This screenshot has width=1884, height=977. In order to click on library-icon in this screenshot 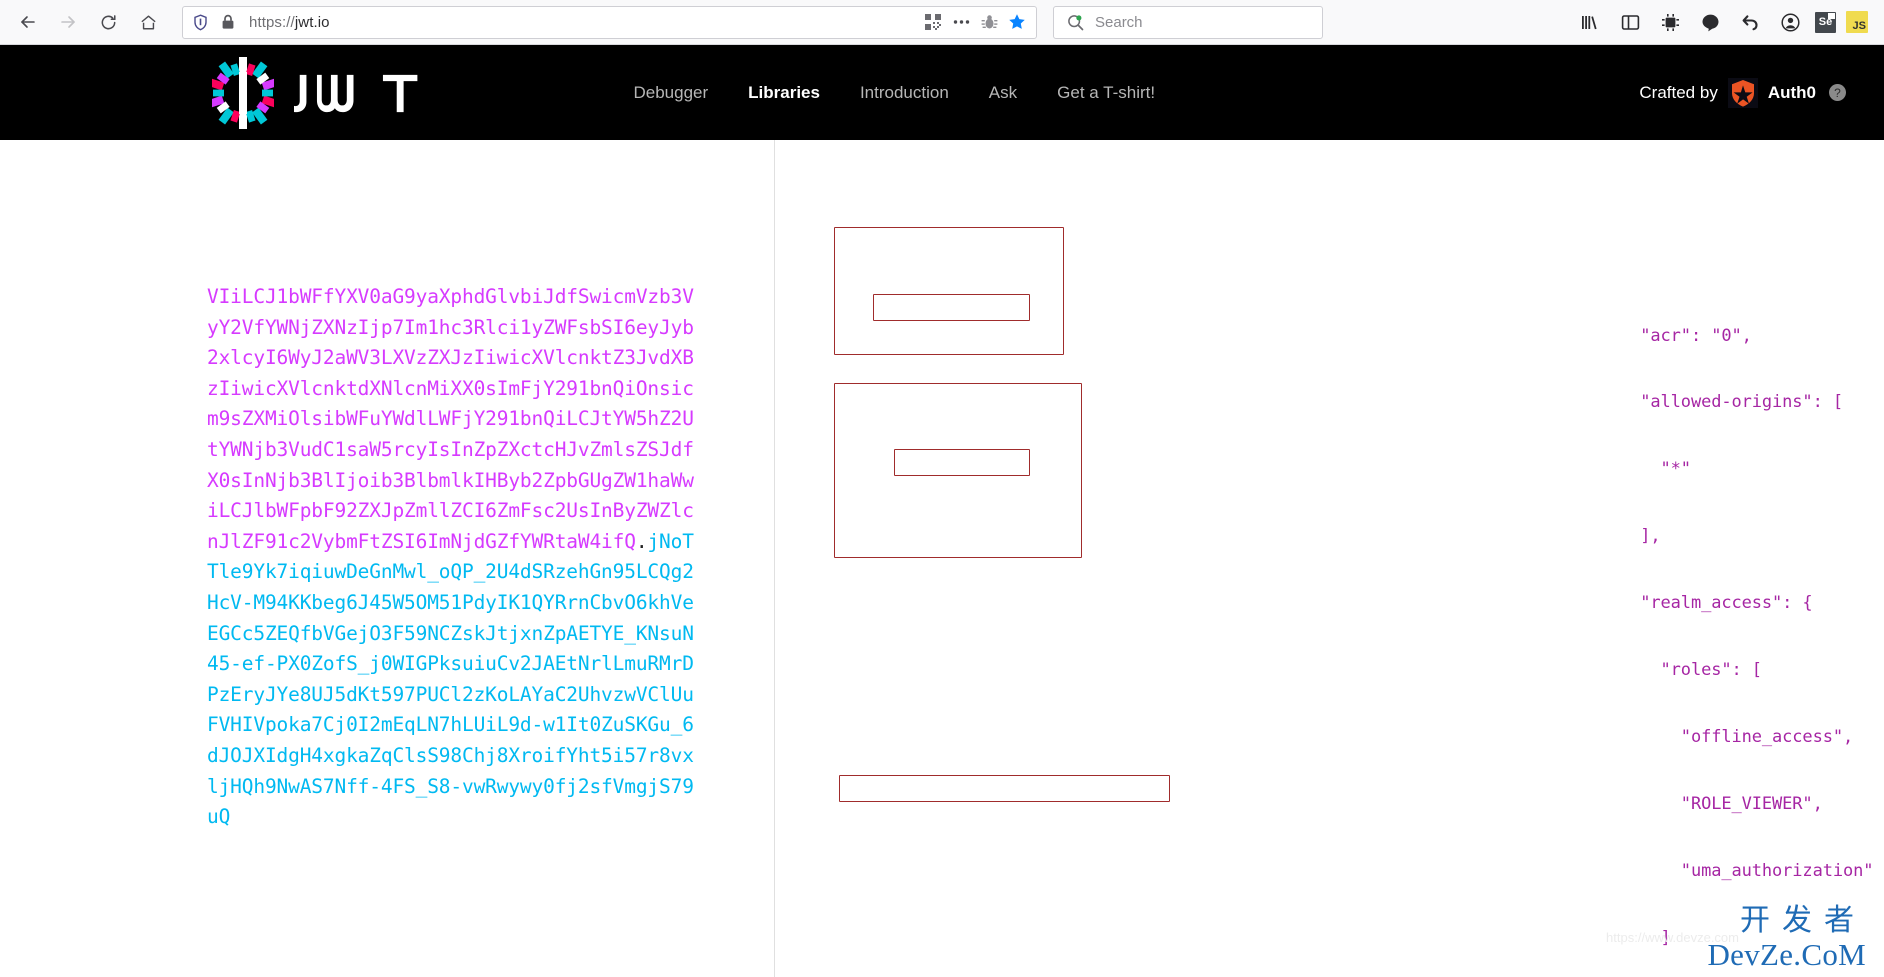, I will do `click(1590, 22)`.